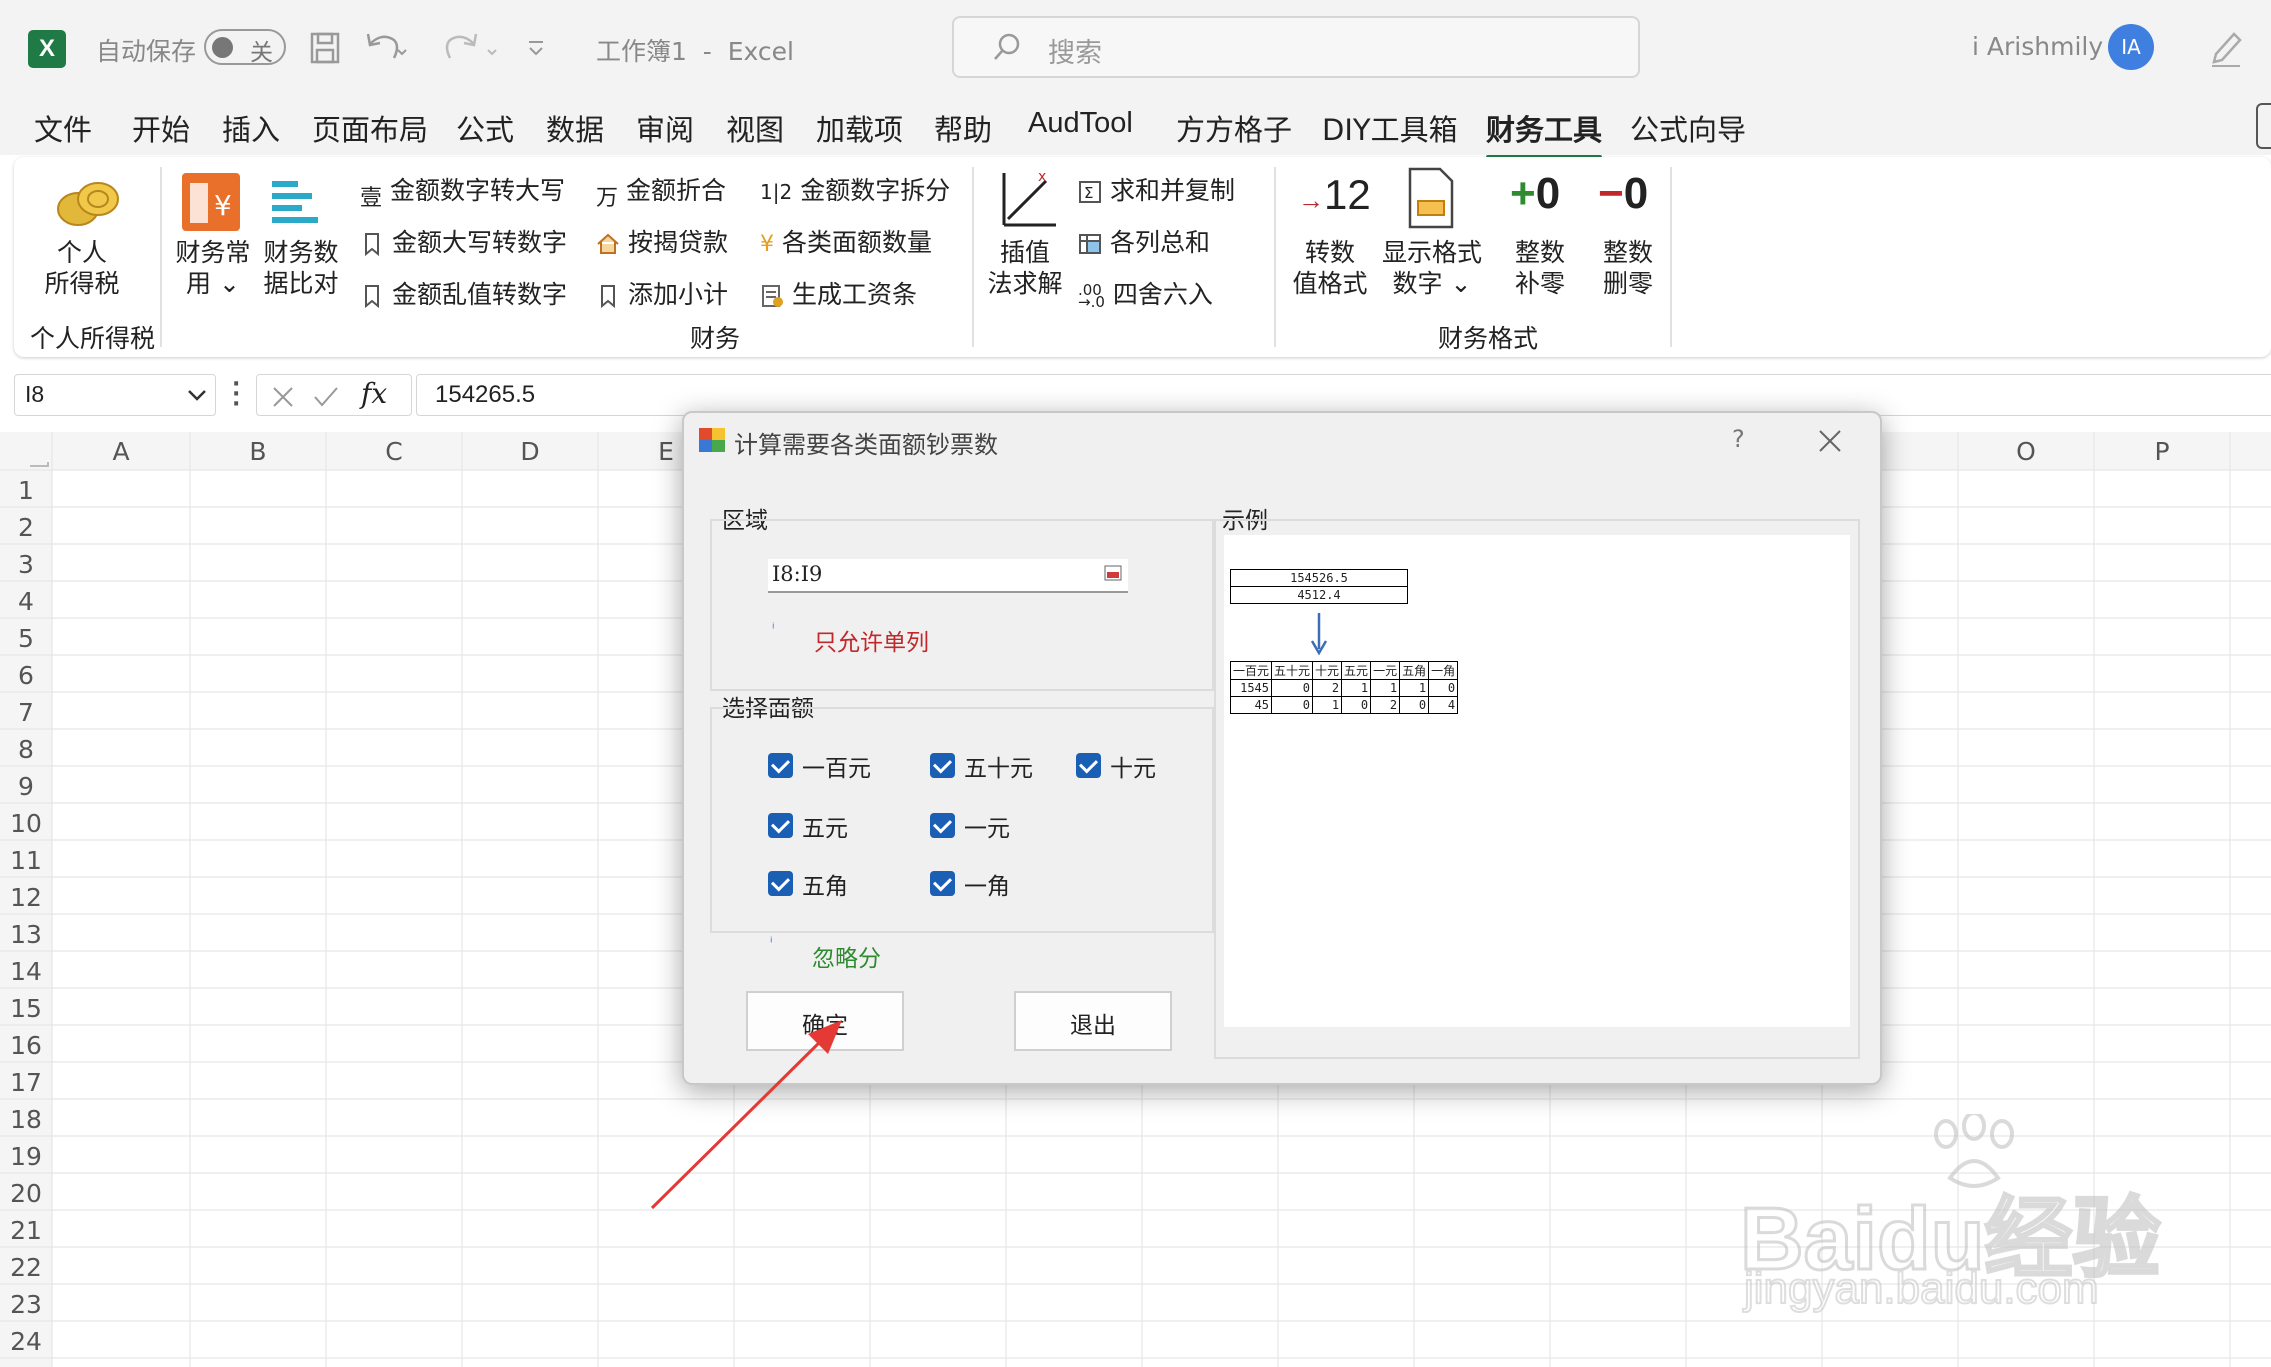  I want to click on round-half-button: .00 →.0 四舍六入, so click(1145, 293).